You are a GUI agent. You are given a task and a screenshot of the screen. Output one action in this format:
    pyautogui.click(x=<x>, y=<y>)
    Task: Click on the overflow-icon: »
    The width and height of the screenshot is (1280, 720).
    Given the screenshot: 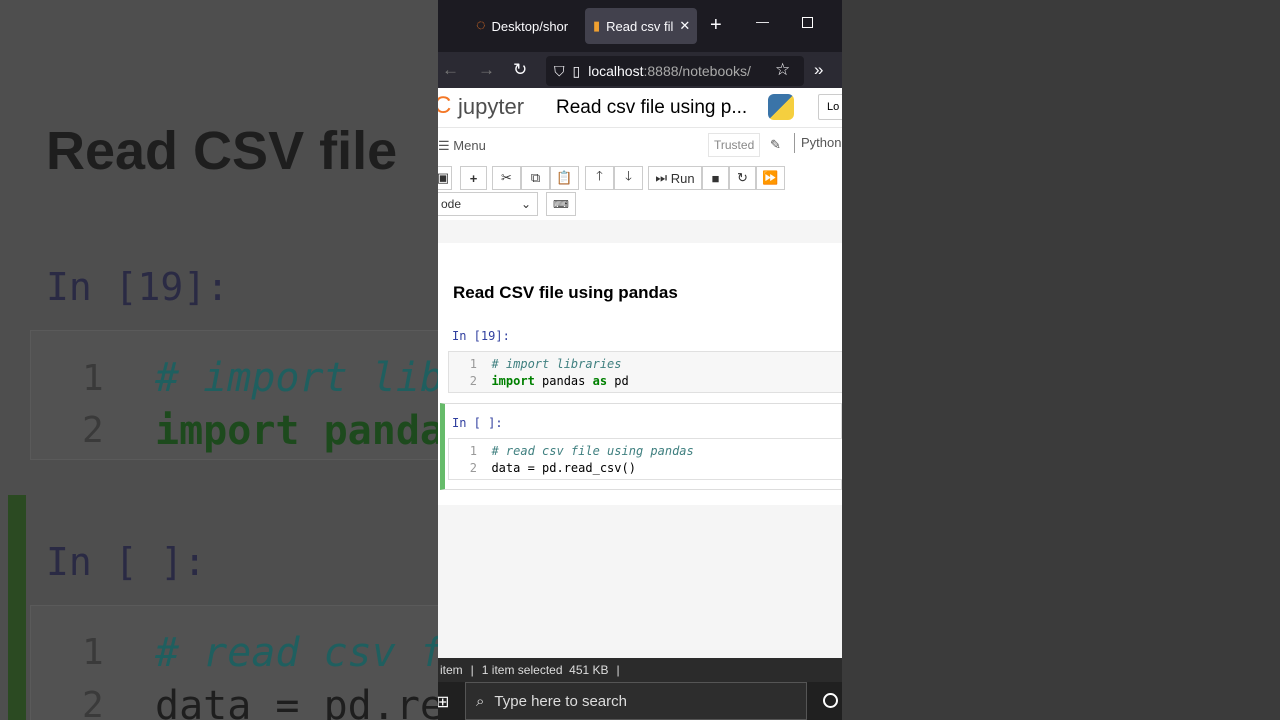 What is the action you would take?
    pyautogui.click(x=818, y=70)
    